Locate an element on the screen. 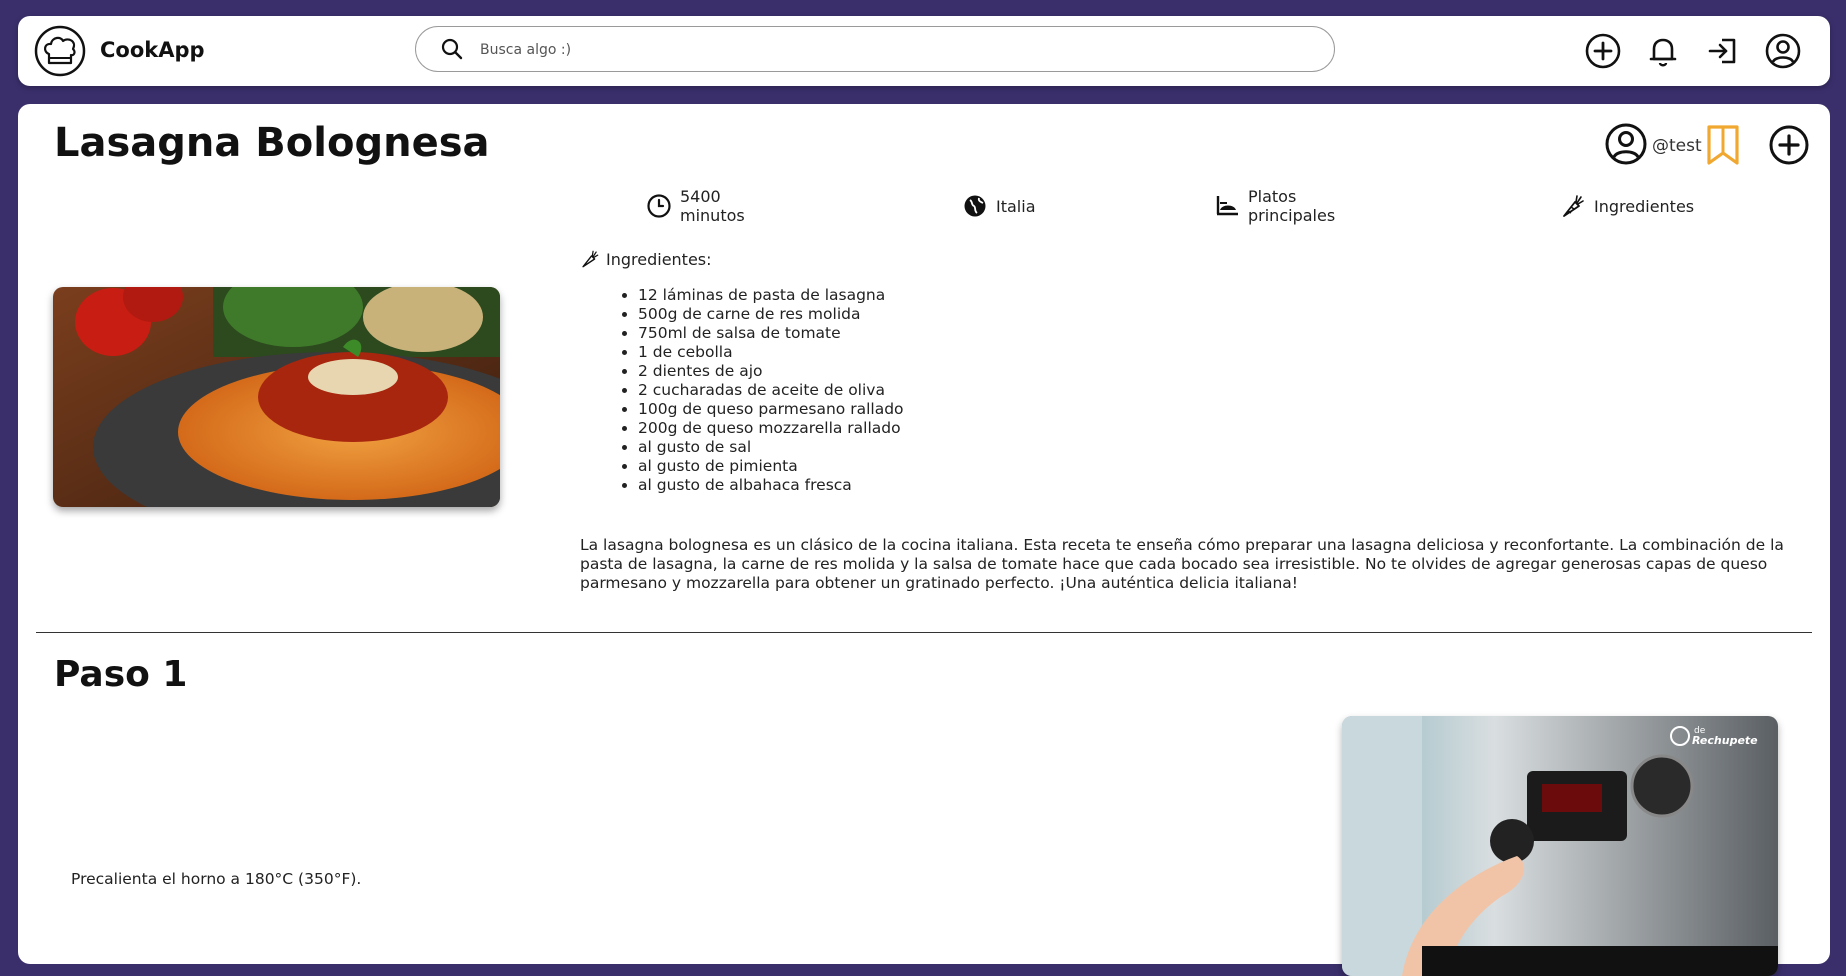 This screenshot has height=976, width=1846. oven-dial-image: de Rechupete is located at coordinates (1560, 846).